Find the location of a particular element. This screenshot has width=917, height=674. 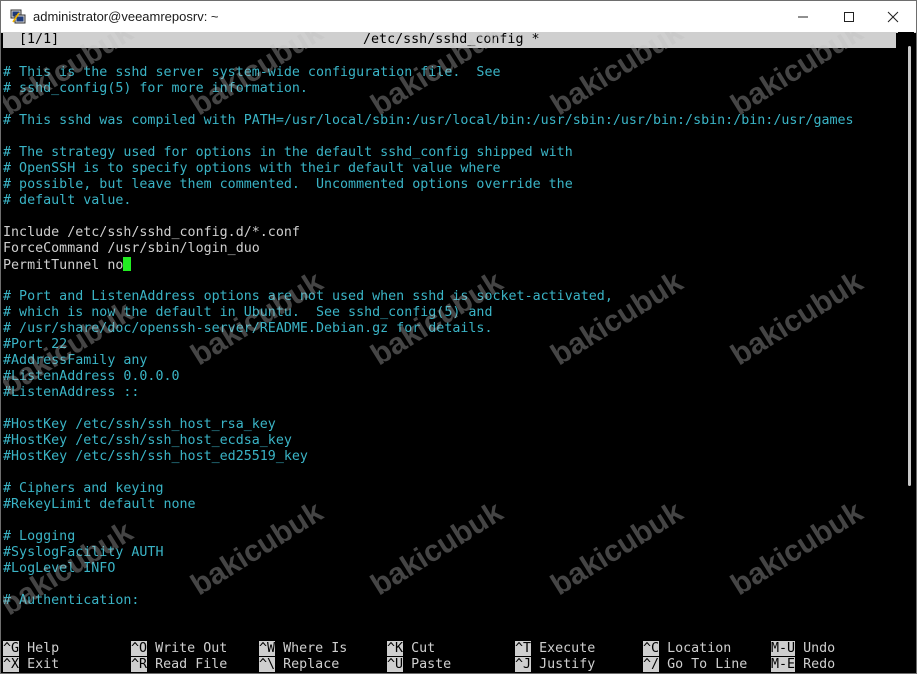

editor-line: #LogLevel INFO is located at coordinates (59, 568).